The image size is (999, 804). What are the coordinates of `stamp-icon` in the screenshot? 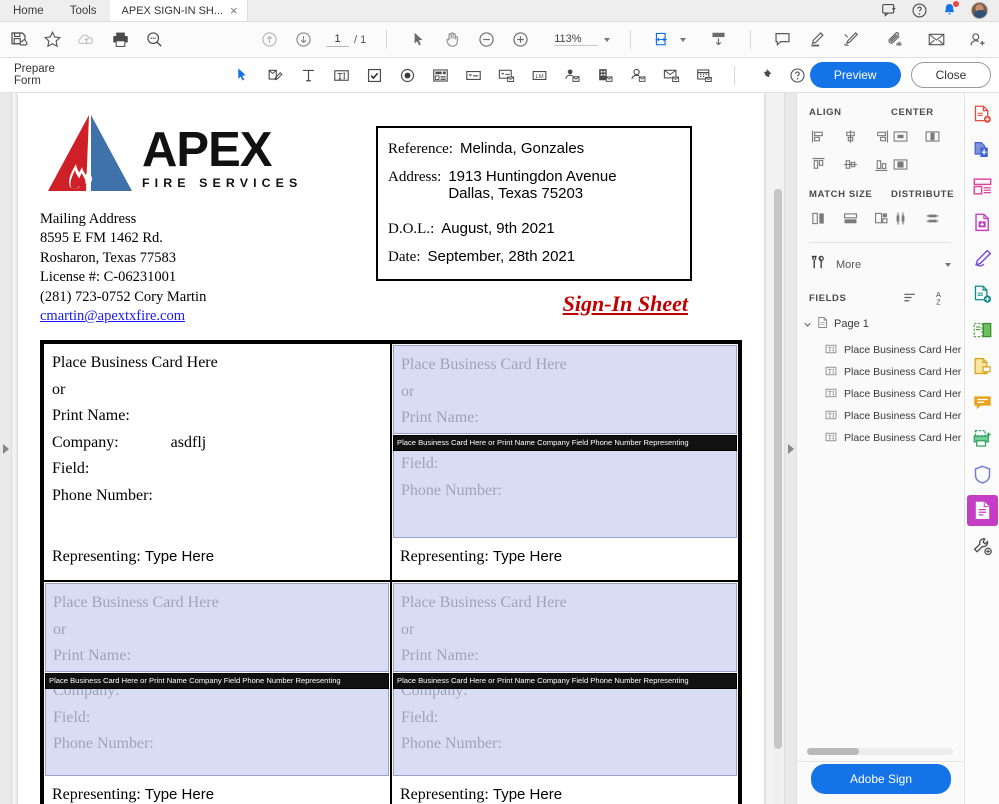 It's located at (982, 366).